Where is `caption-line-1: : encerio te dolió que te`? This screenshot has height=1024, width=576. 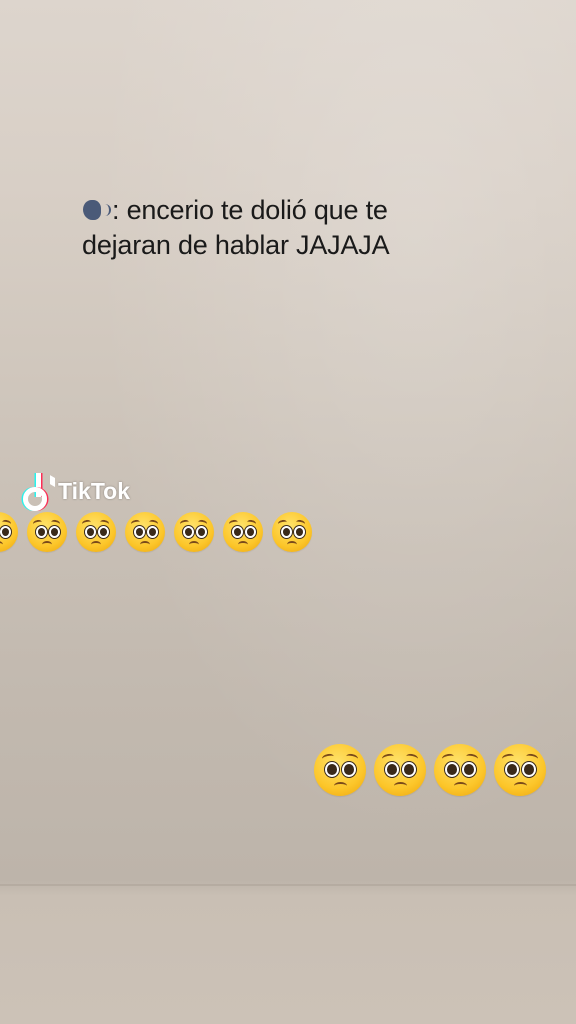
caption-line-1: : encerio te dolió que te is located at coordinates (292, 210).